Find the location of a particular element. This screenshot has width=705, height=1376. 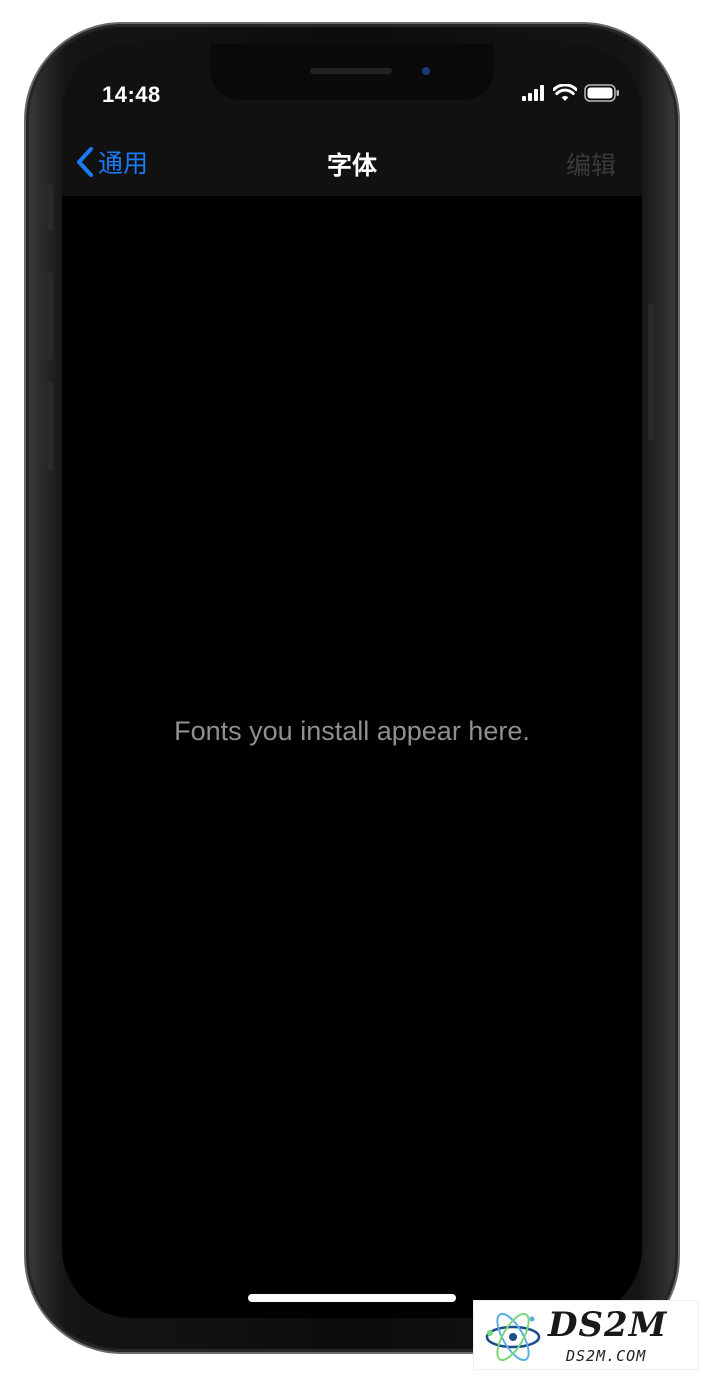

watermark-title: DS2M is located at coordinates (608, 1325).